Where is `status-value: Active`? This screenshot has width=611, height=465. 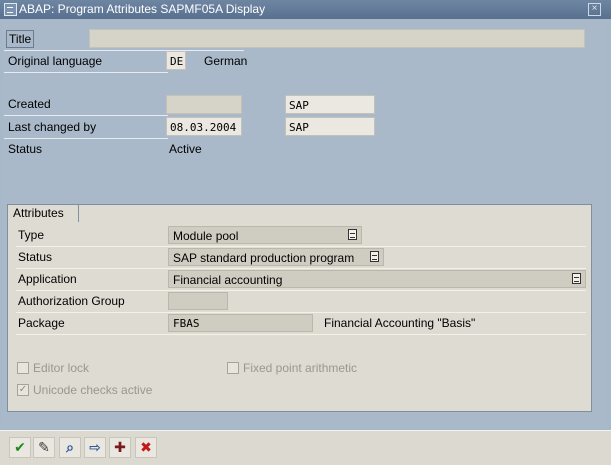 status-value: Active is located at coordinates (185, 149).